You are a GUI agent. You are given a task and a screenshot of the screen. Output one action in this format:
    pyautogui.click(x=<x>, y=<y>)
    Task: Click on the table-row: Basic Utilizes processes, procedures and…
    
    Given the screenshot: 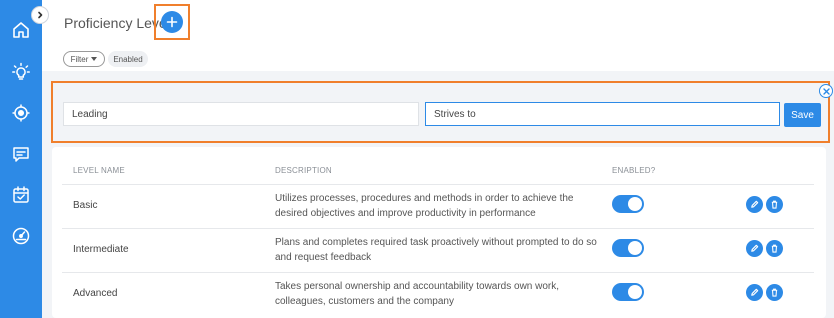 What is the action you would take?
    pyautogui.click(x=438, y=206)
    